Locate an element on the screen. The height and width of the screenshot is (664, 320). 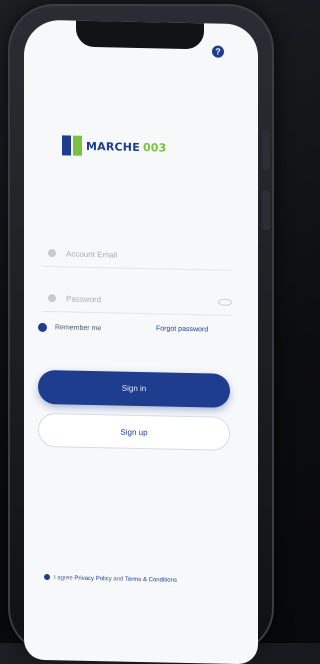
email-field is located at coordinates (137, 255).